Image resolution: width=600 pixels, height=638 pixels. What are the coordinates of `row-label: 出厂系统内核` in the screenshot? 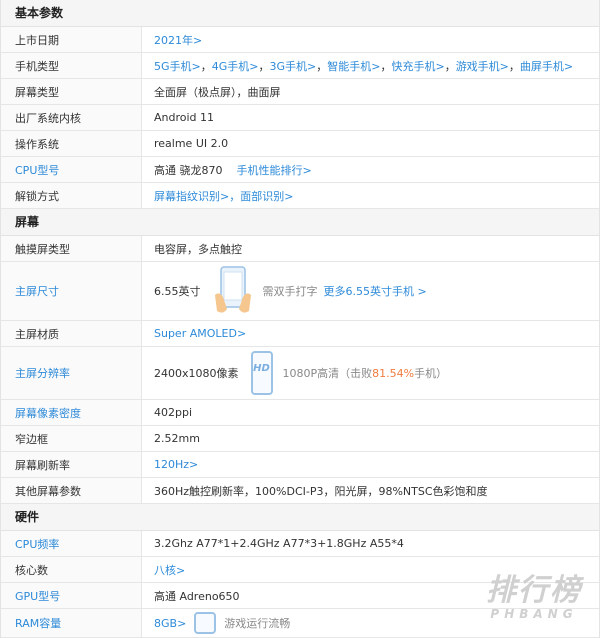 It's located at (71, 117).